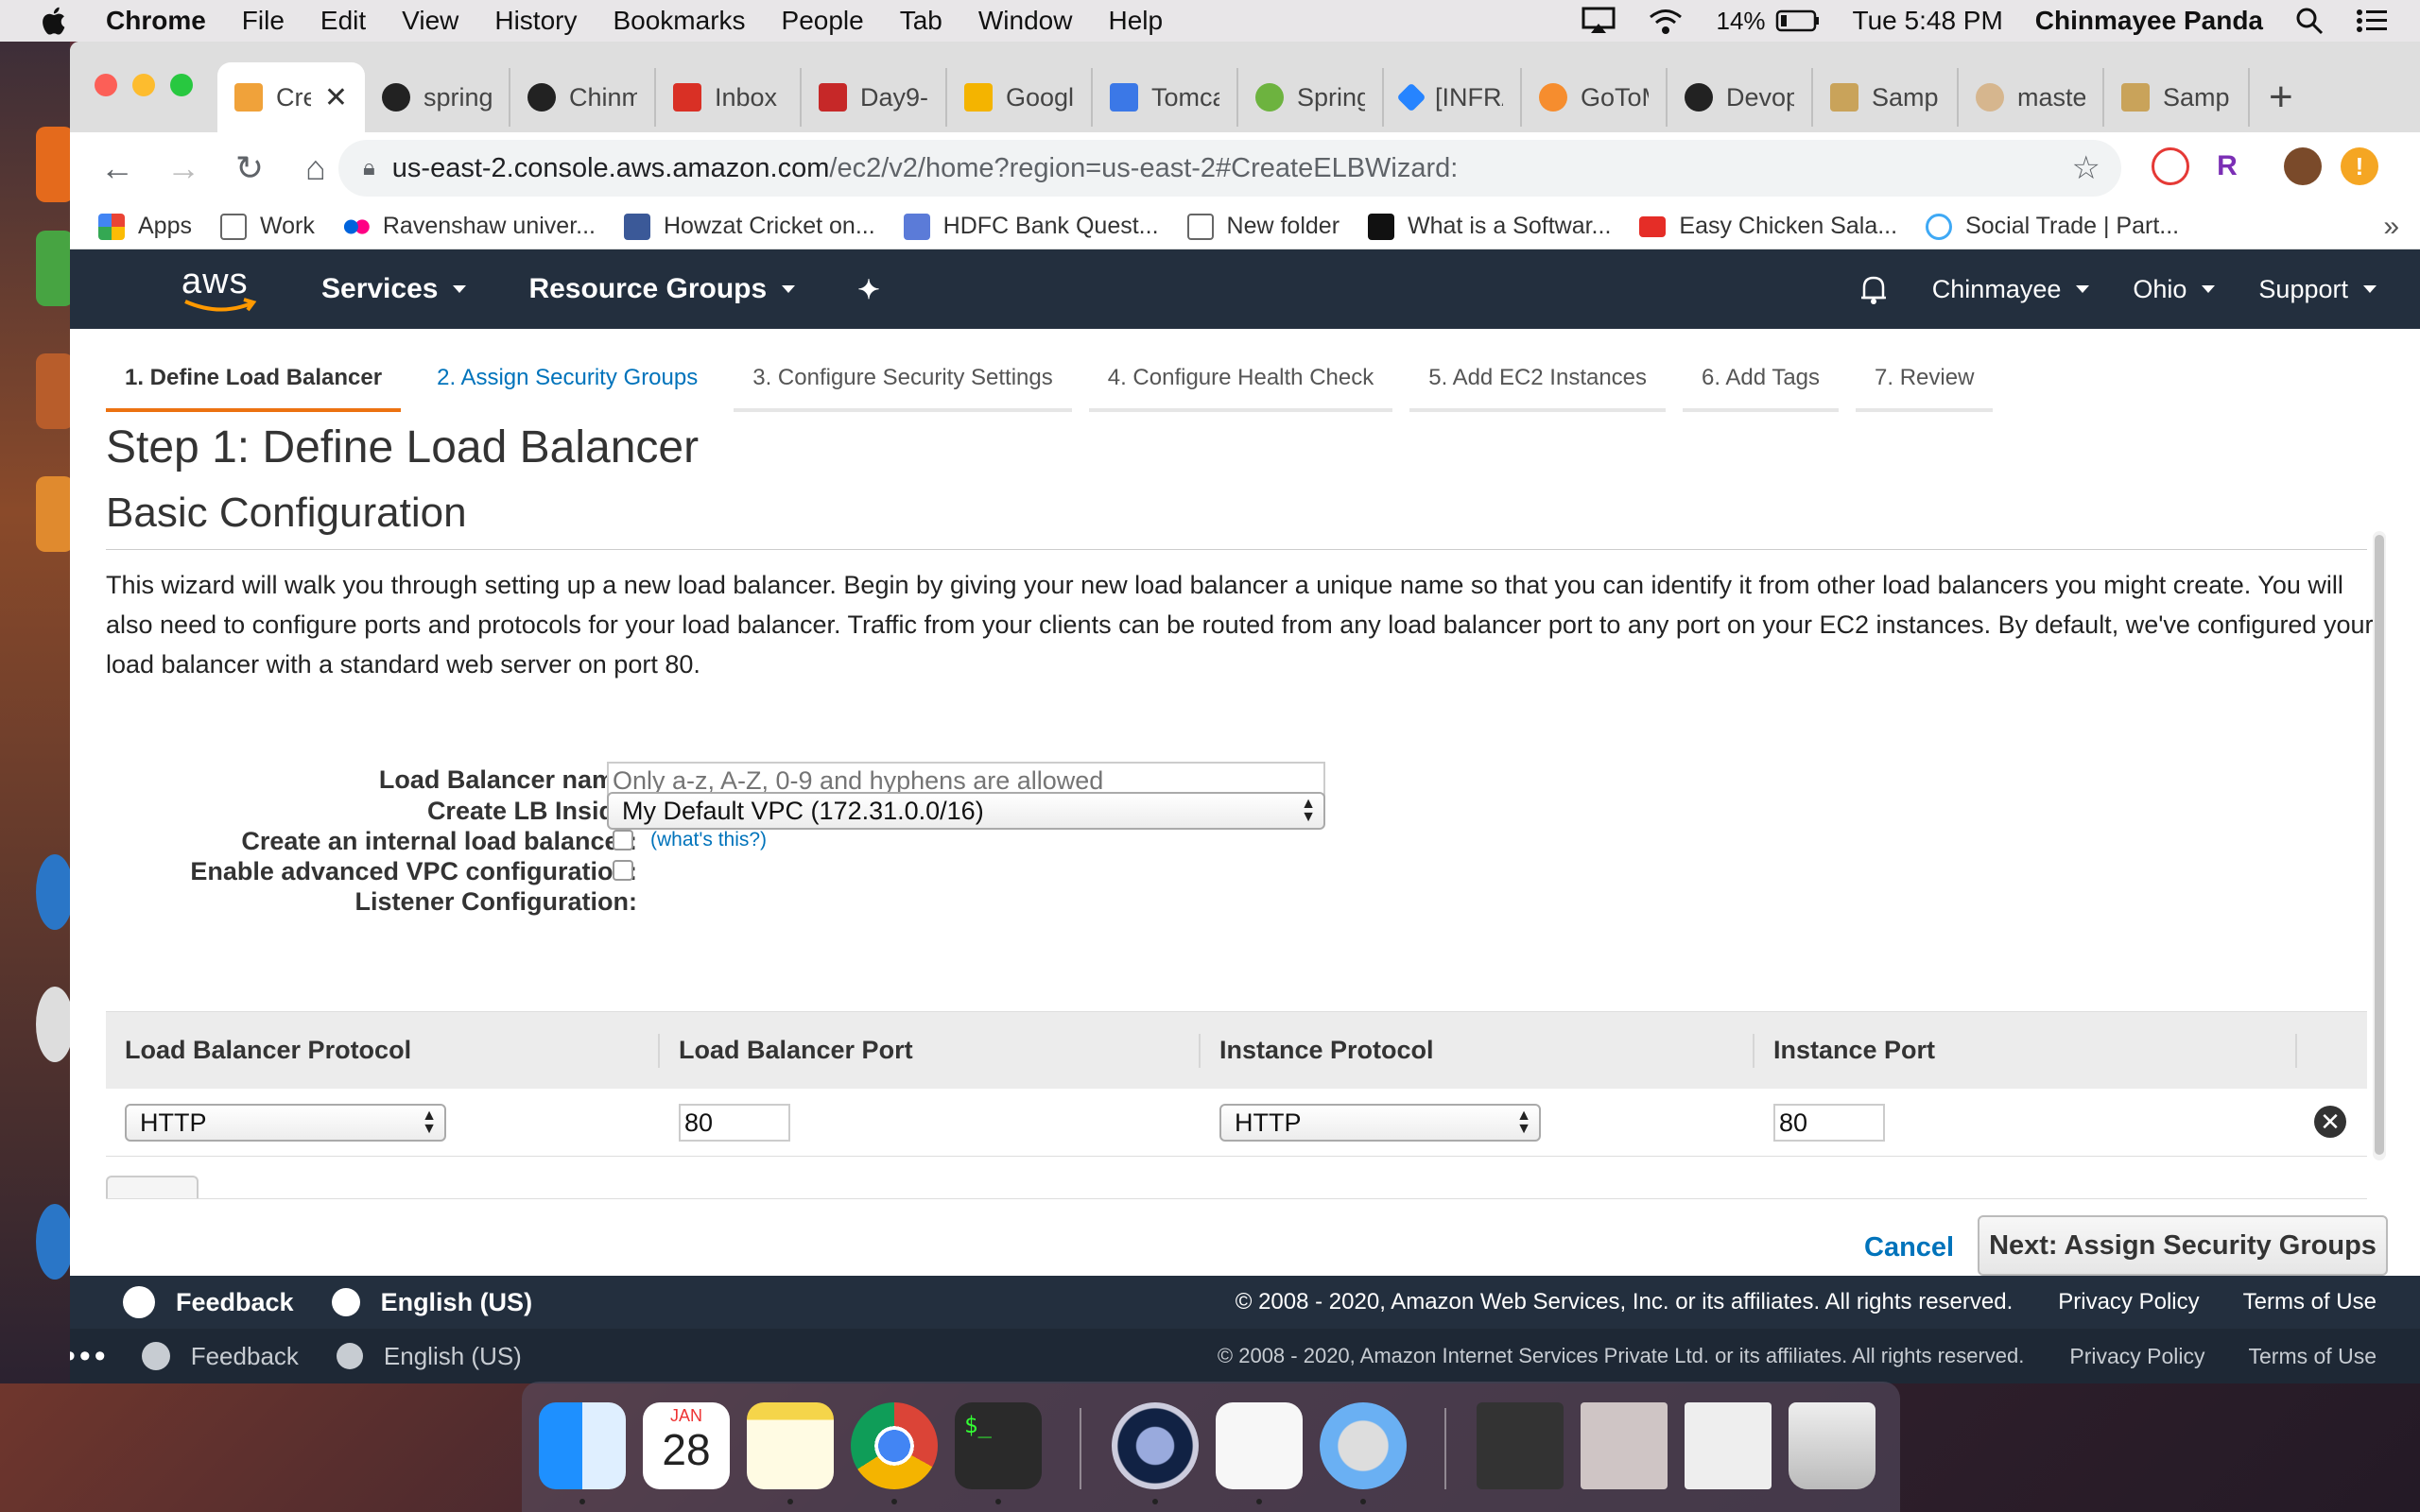 The height and width of the screenshot is (1512, 2420). I want to click on feedback-link: Feedback, so click(209, 1302).